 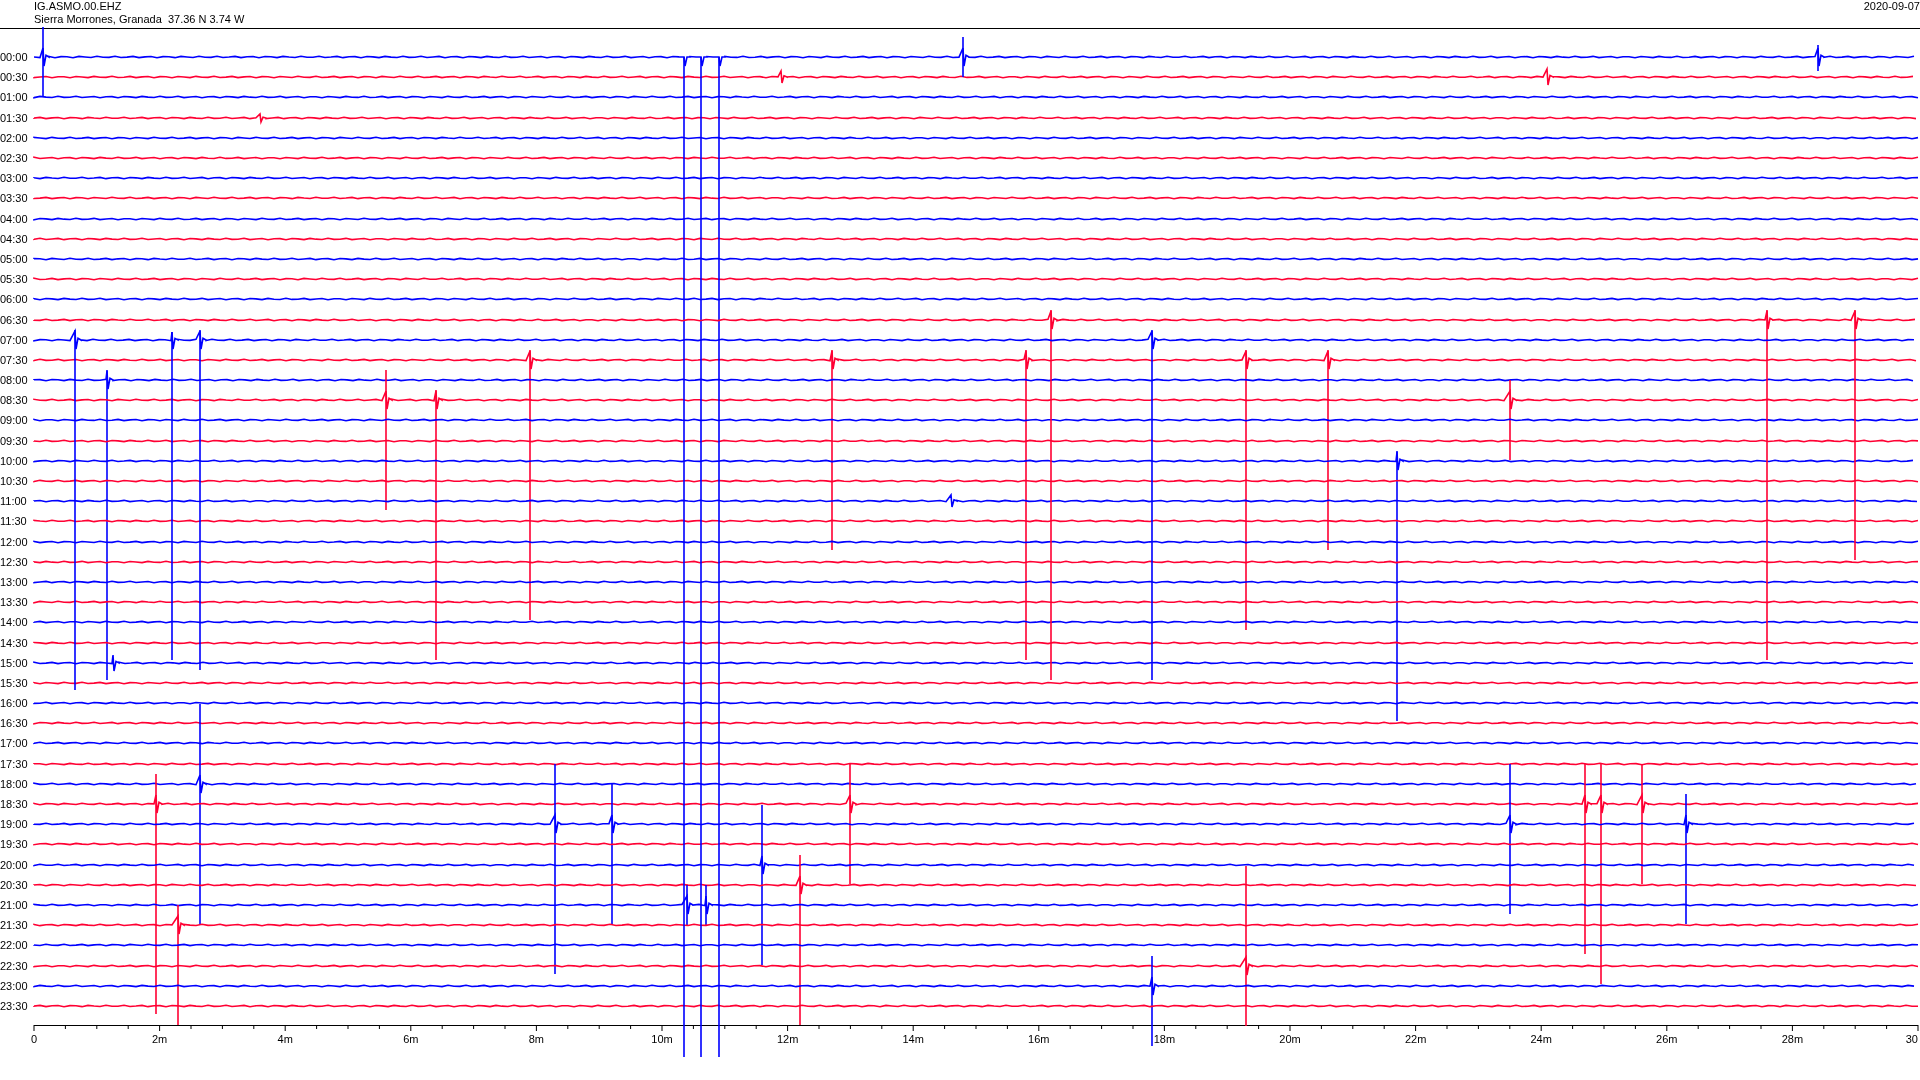 I want to click on time-label: 02:30, so click(x=14, y=158).